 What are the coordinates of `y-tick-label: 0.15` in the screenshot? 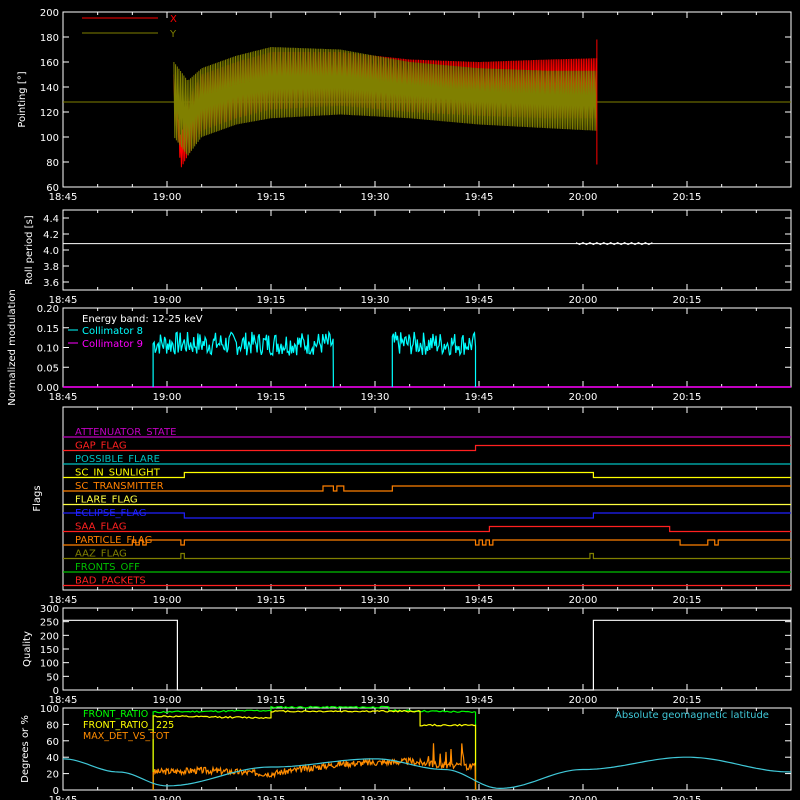 It's located at (48, 329).